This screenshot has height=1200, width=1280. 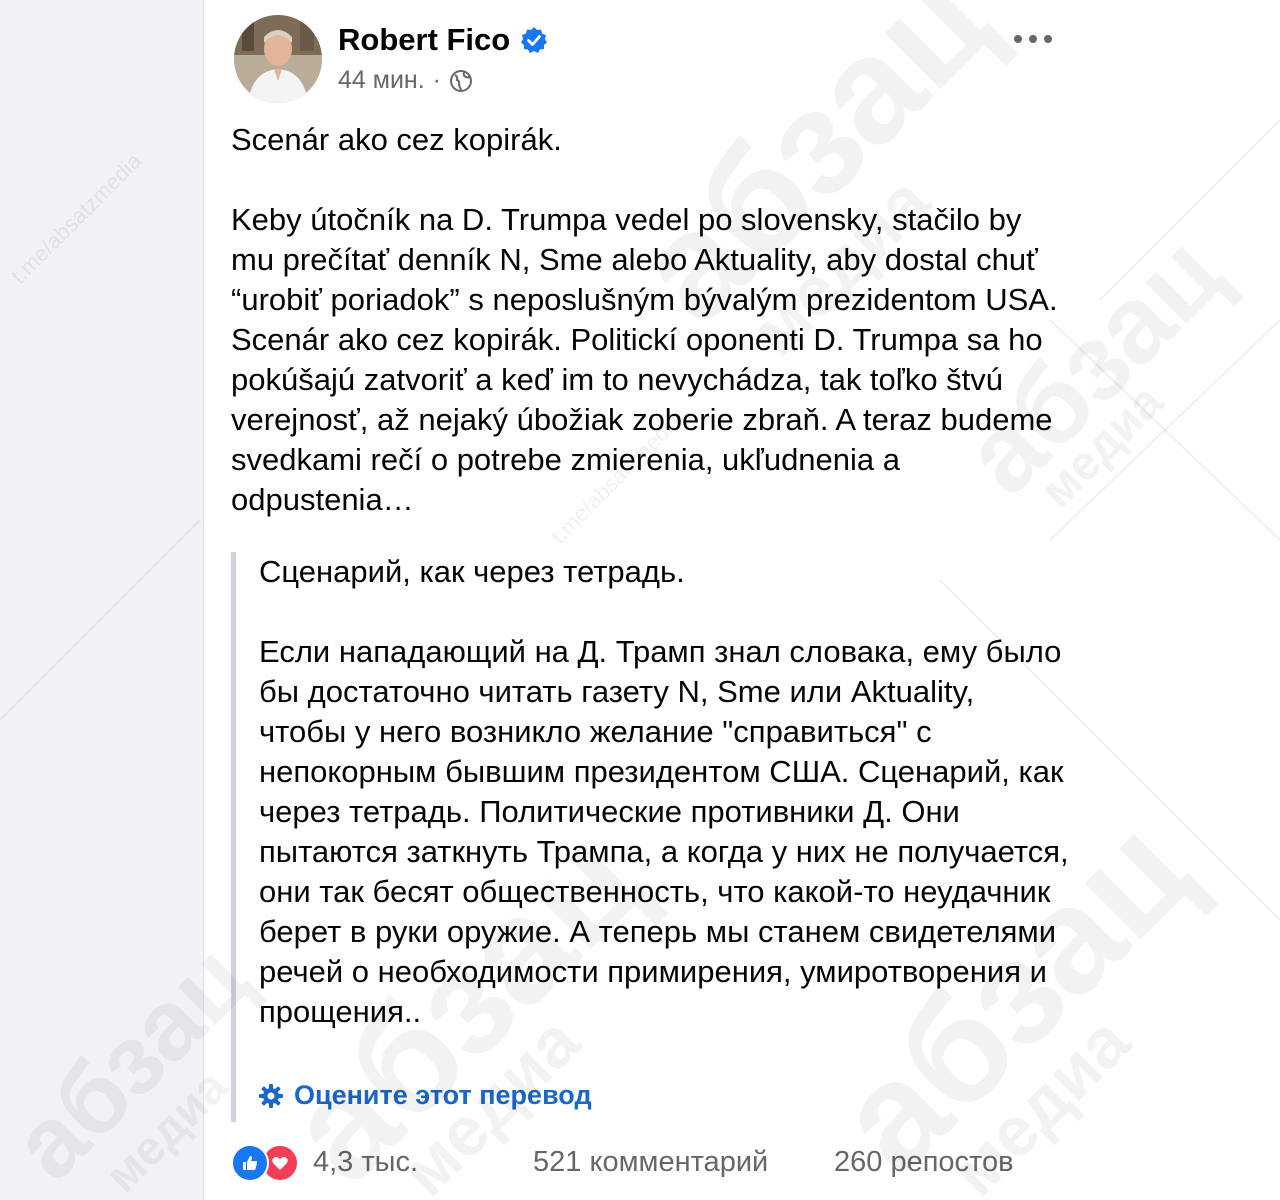 What do you see at coordinates (650, 1162) in the screenshot?
I see `comments-count: 521 комментарий` at bounding box center [650, 1162].